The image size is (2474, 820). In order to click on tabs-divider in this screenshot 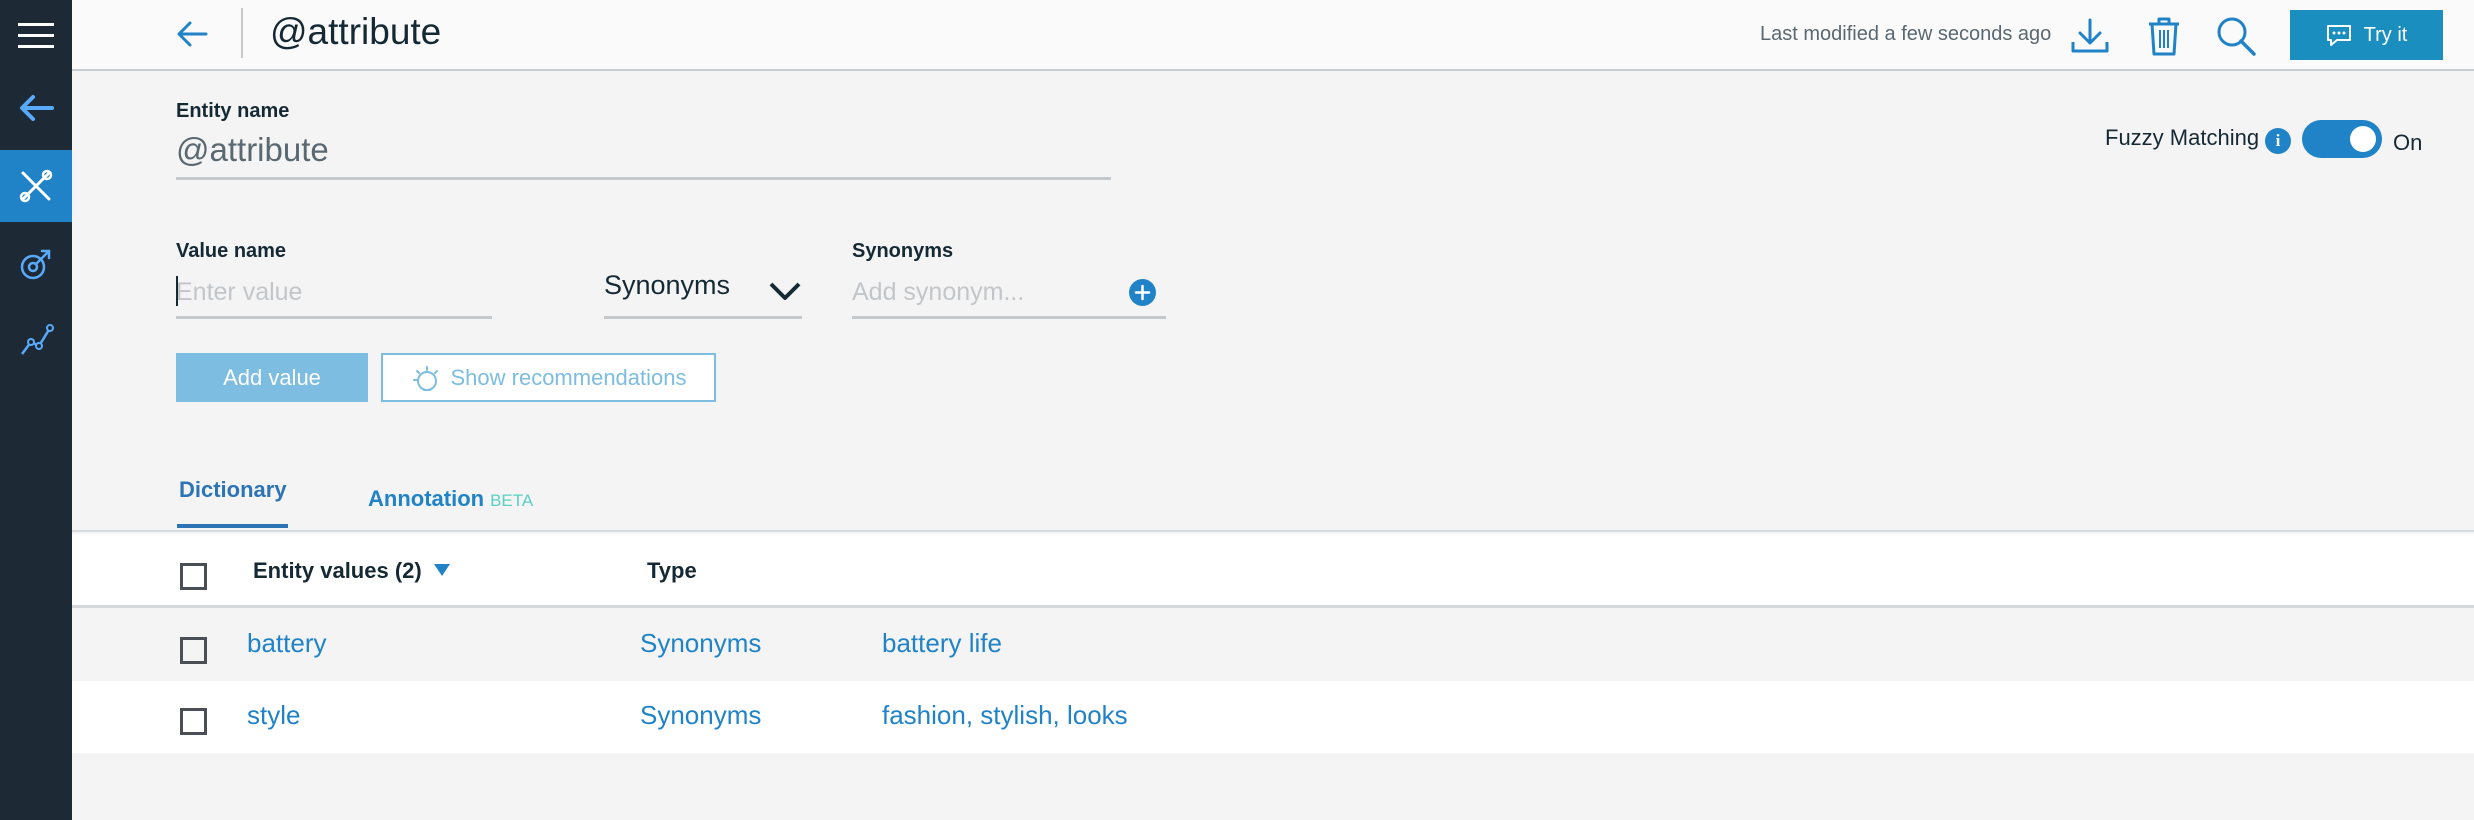, I will do `click(1273, 531)`.